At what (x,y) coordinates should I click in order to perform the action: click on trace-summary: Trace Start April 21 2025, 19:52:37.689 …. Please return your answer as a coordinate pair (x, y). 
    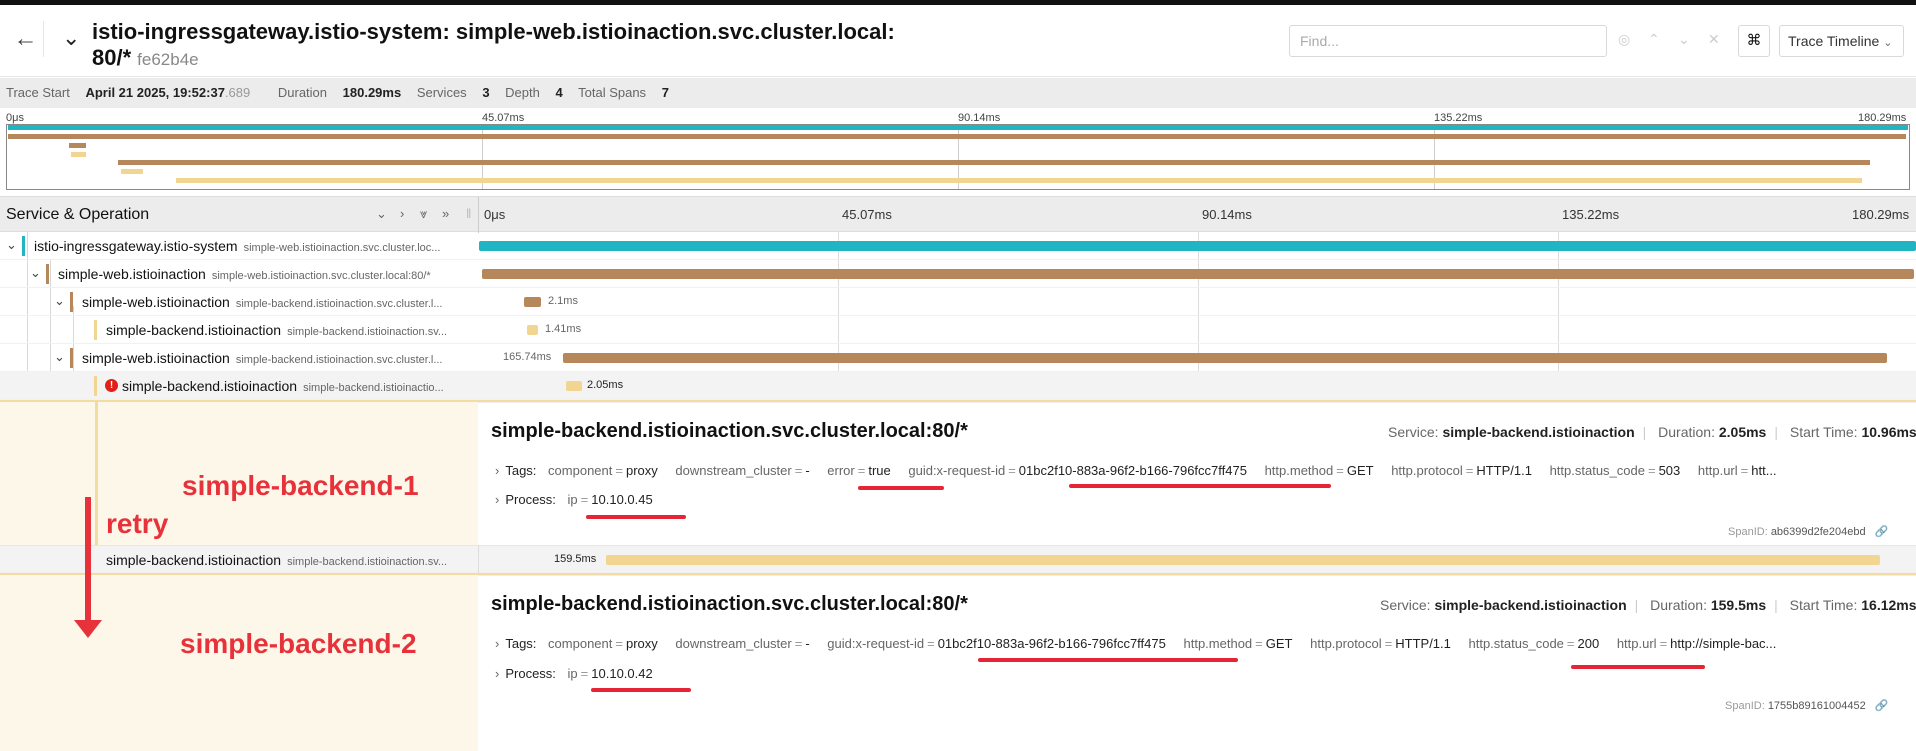
    Looking at the image, I should click on (958, 93).